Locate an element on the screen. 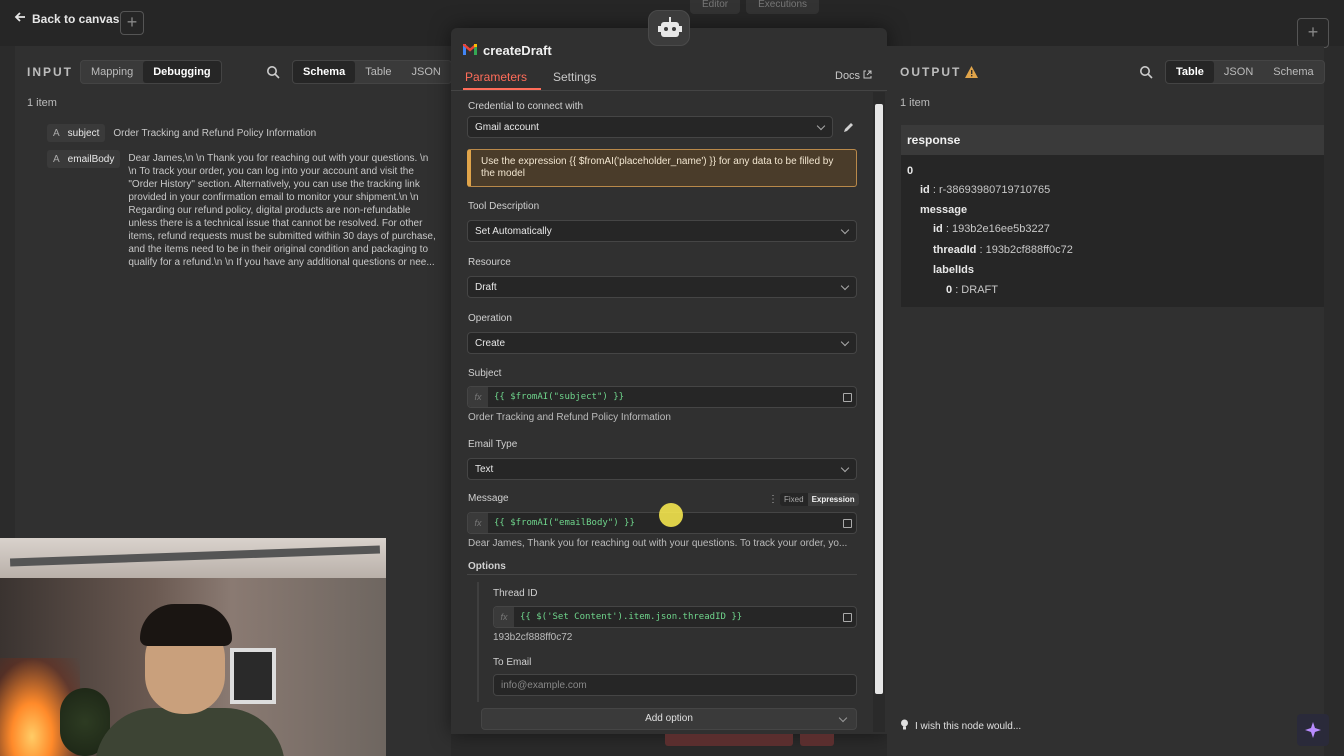 This screenshot has height=756, width=1344. json-value: : r-3869398071971076​5 is located at coordinates (991, 190).